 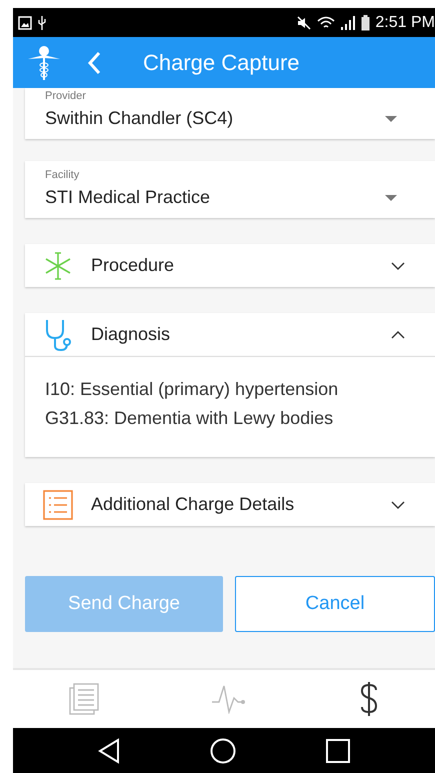 What do you see at coordinates (25, 23) in the screenshot?
I see `image-icon` at bounding box center [25, 23].